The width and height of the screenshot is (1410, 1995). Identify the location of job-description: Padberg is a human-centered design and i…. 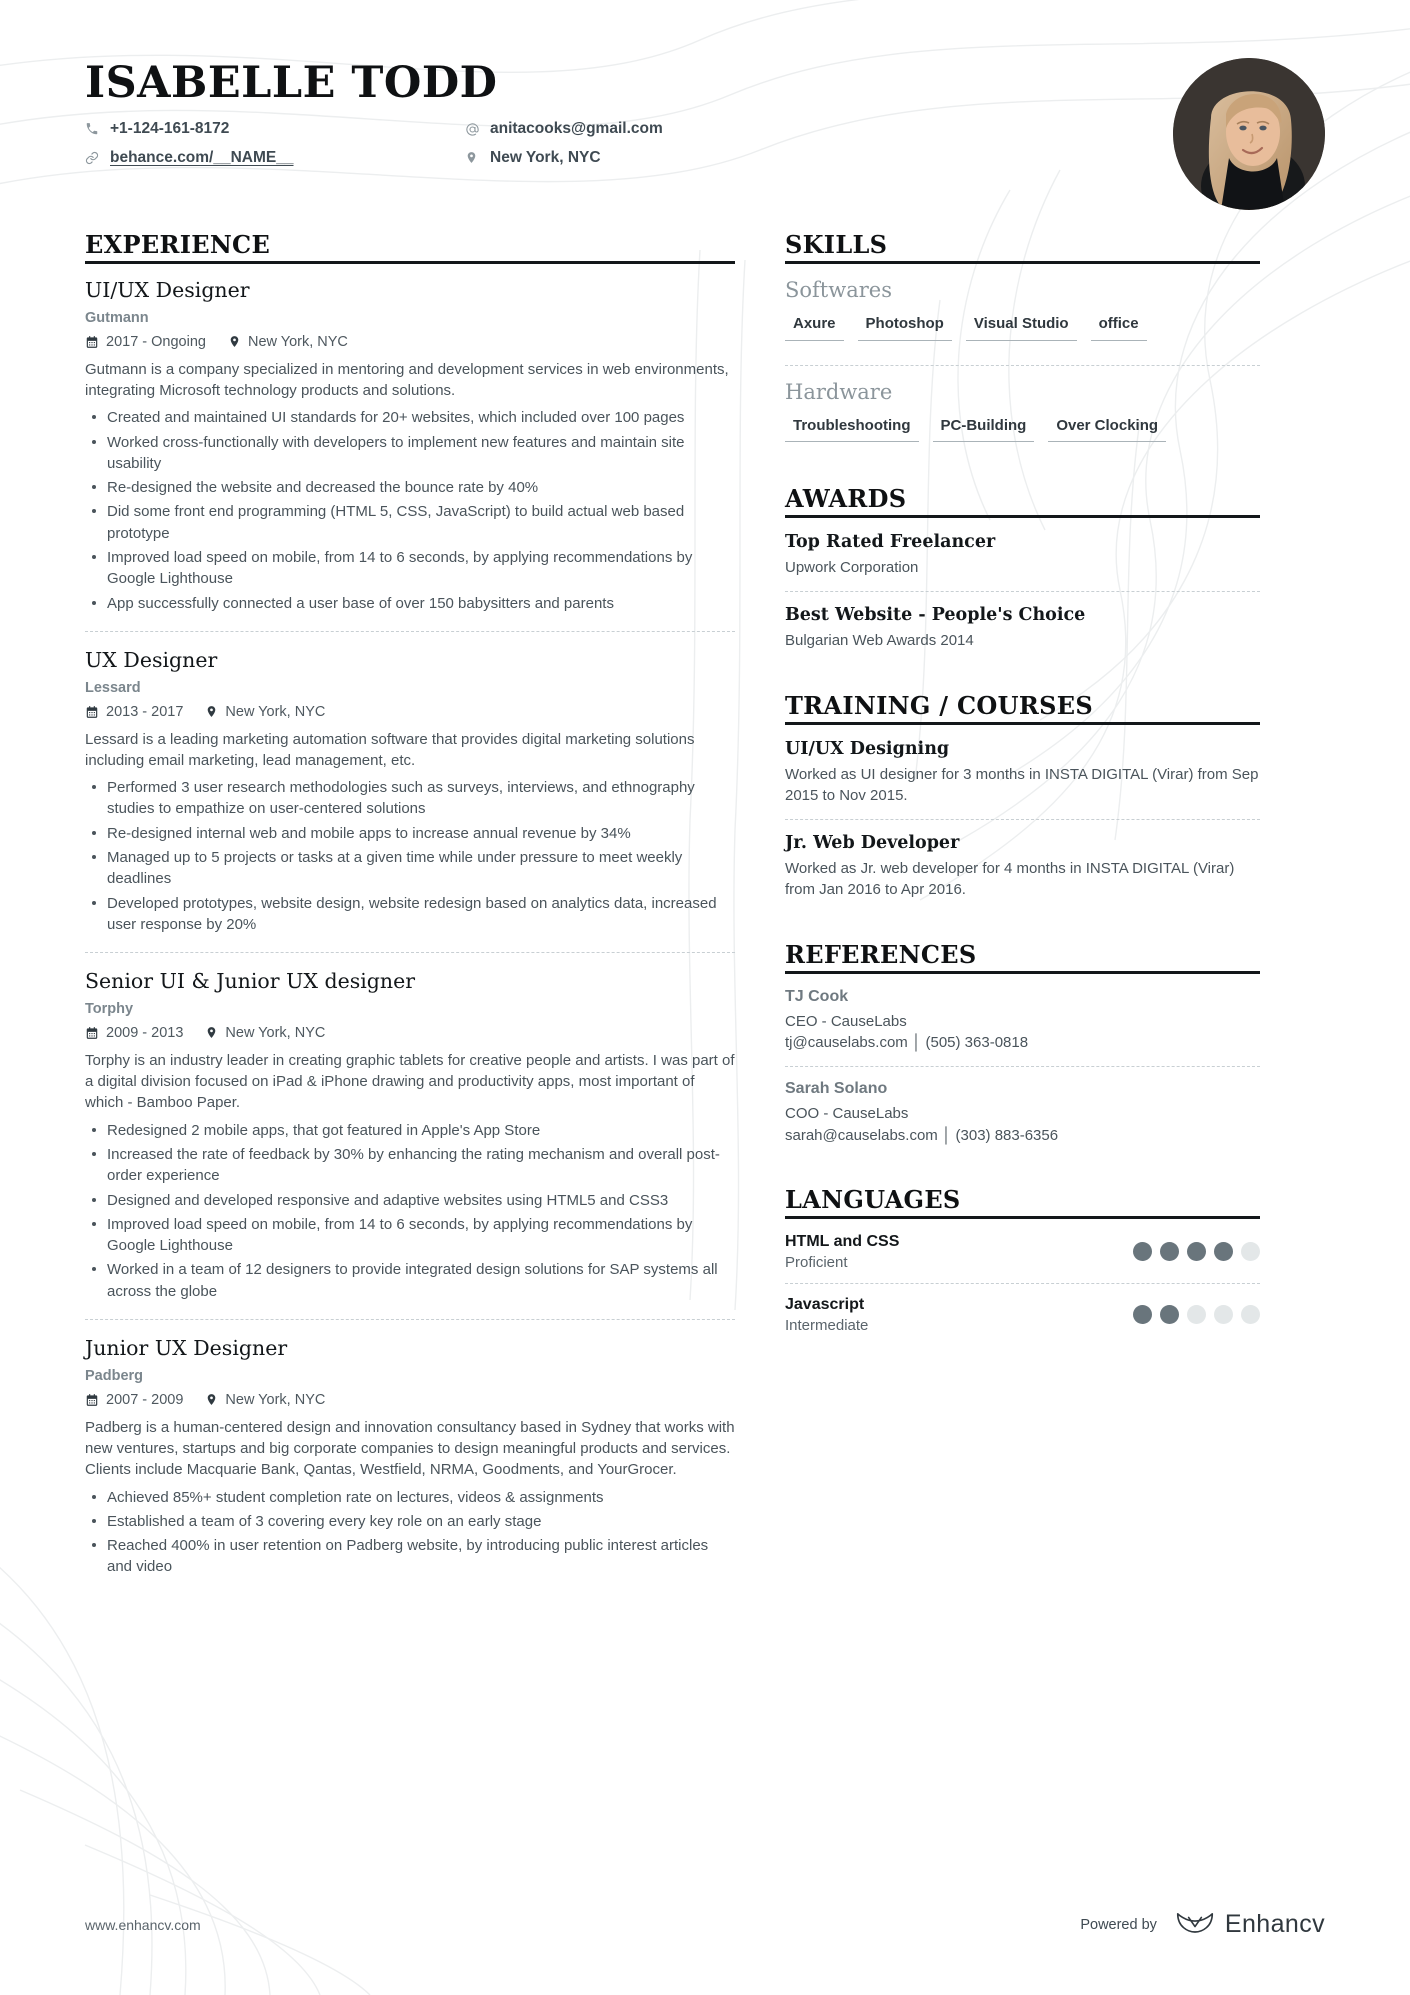
(410, 1448).